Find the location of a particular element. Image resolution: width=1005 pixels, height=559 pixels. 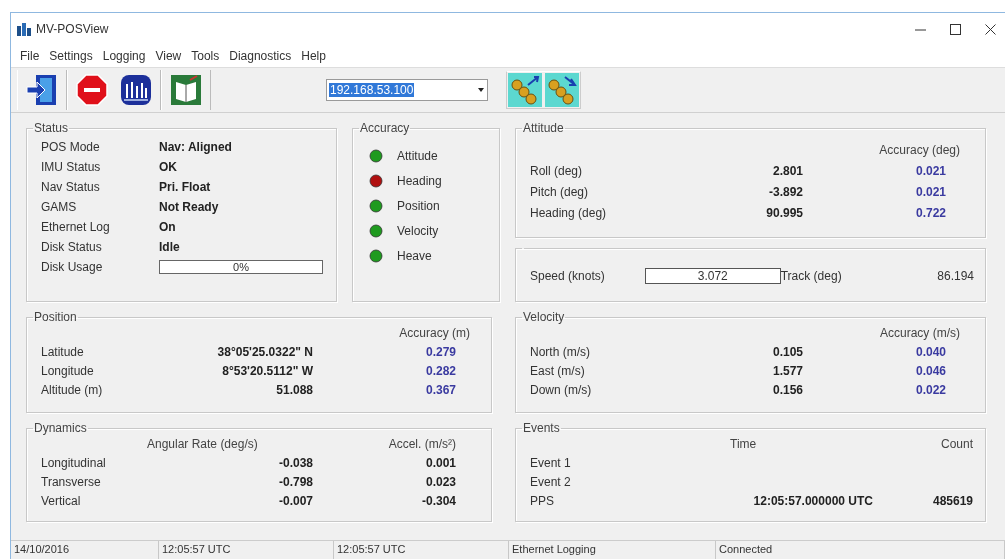

app-icon is located at coordinates (24, 29).